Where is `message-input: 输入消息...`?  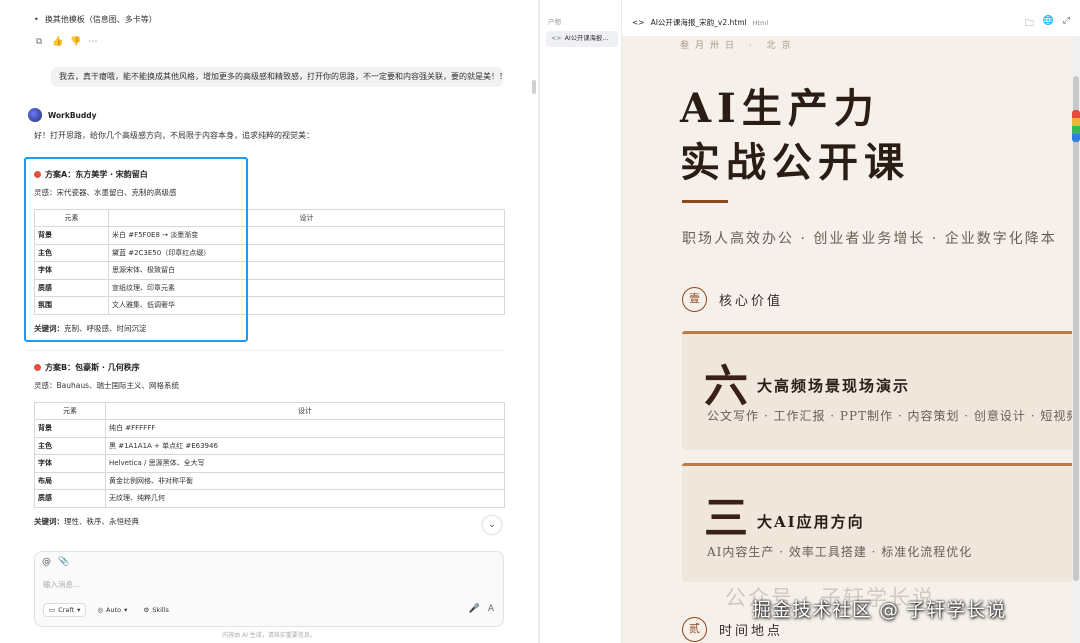 message-input: 输入消息... is located at coordinates (61, 584).